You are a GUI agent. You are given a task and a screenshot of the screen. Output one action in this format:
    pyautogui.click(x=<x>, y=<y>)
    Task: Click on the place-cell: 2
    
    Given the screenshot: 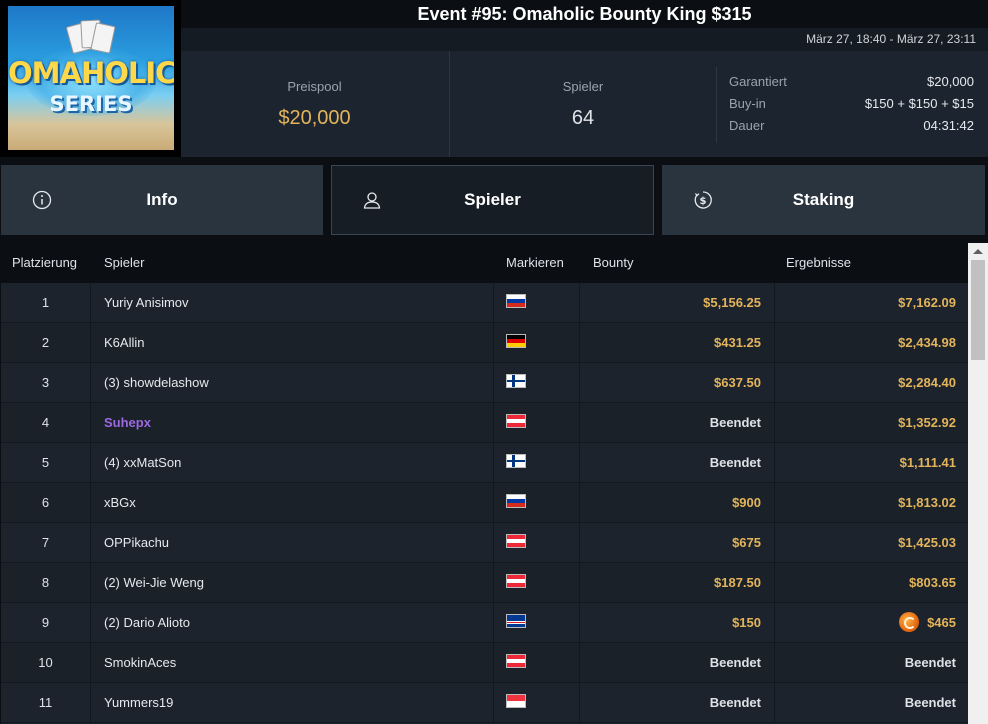 What is the action you would take?
    pyautogui.click(x=46, y=343)
    